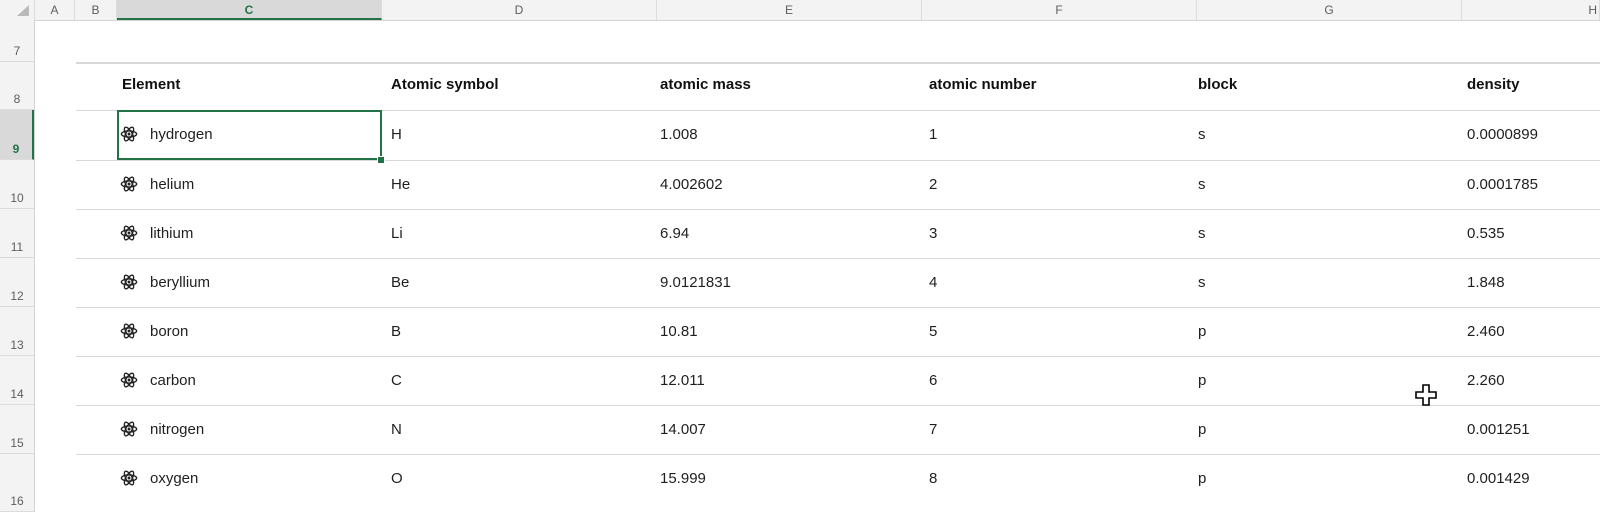 The image size is (1600, 512). I want to click on row-header-10: 10, so click(17, 184).